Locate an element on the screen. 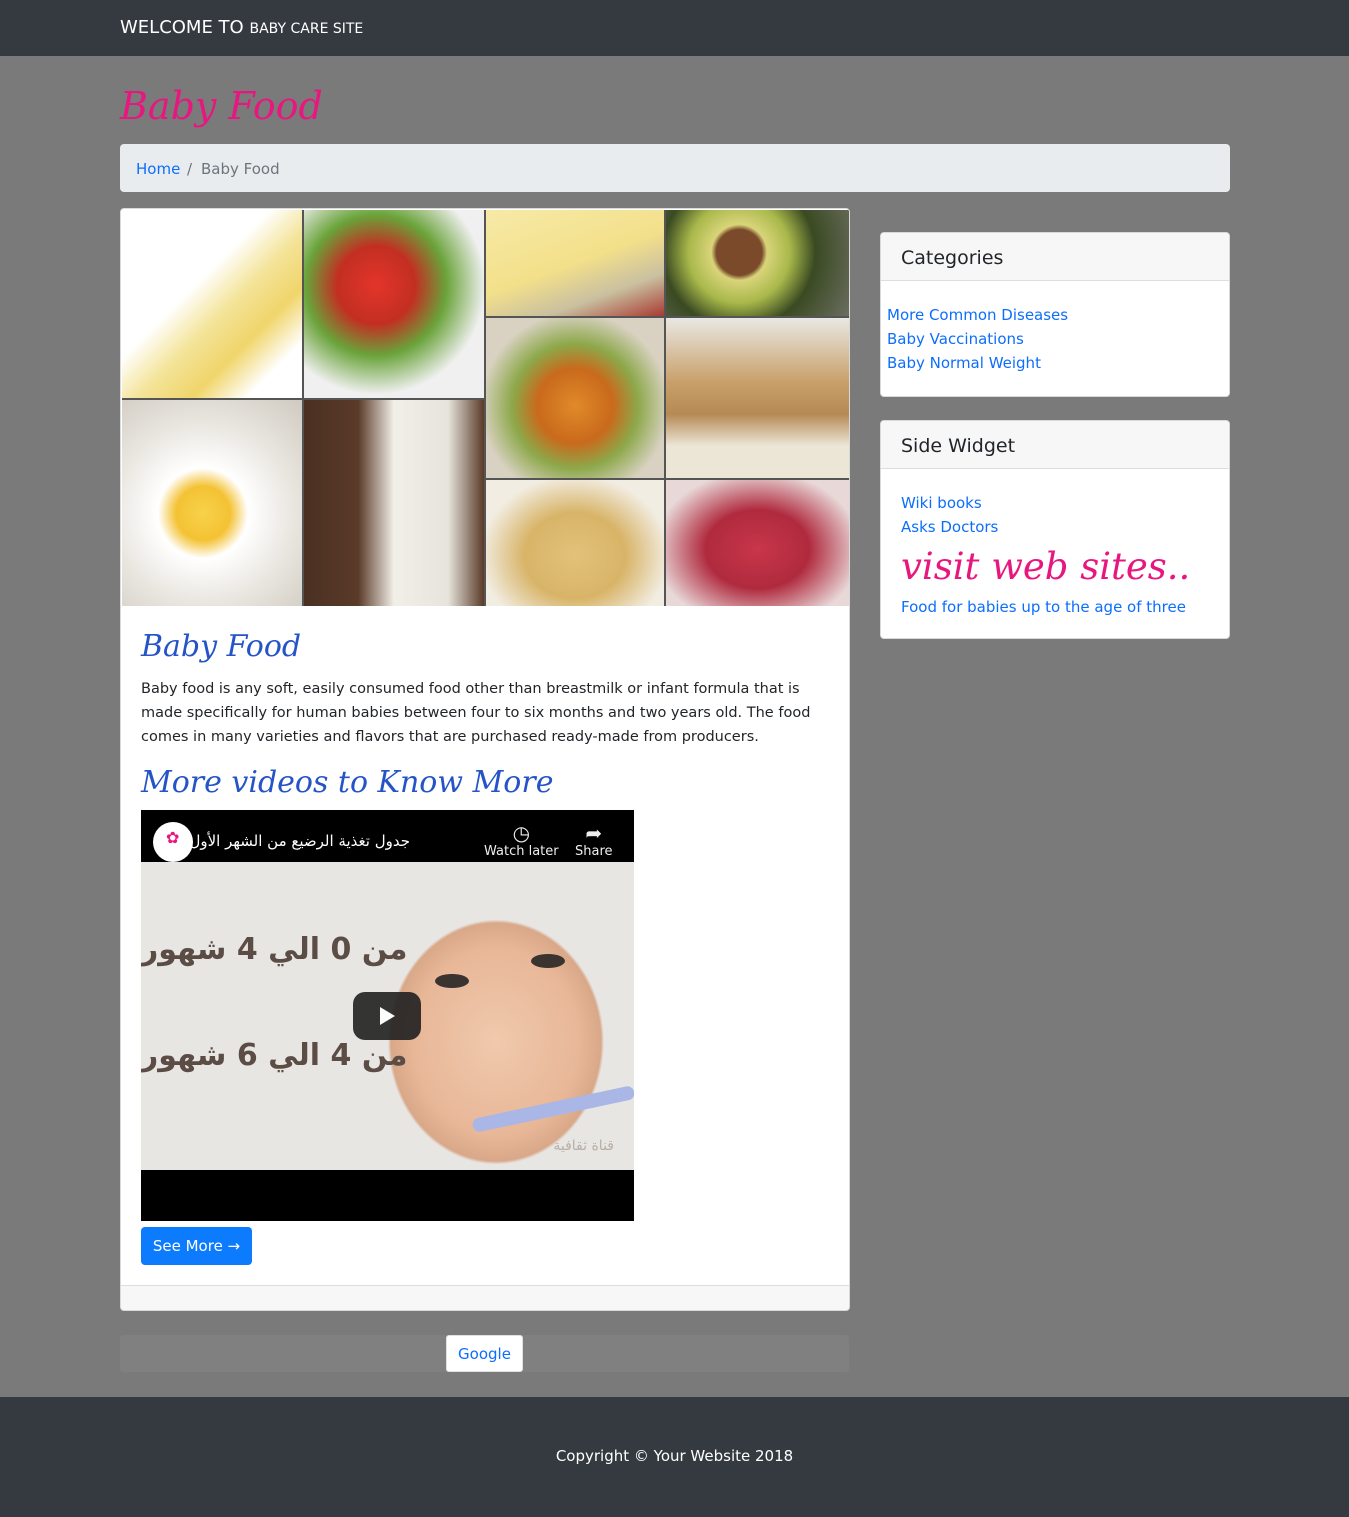  asks-doctors-link: Asks Doctors is located at coordinates (949, 527).